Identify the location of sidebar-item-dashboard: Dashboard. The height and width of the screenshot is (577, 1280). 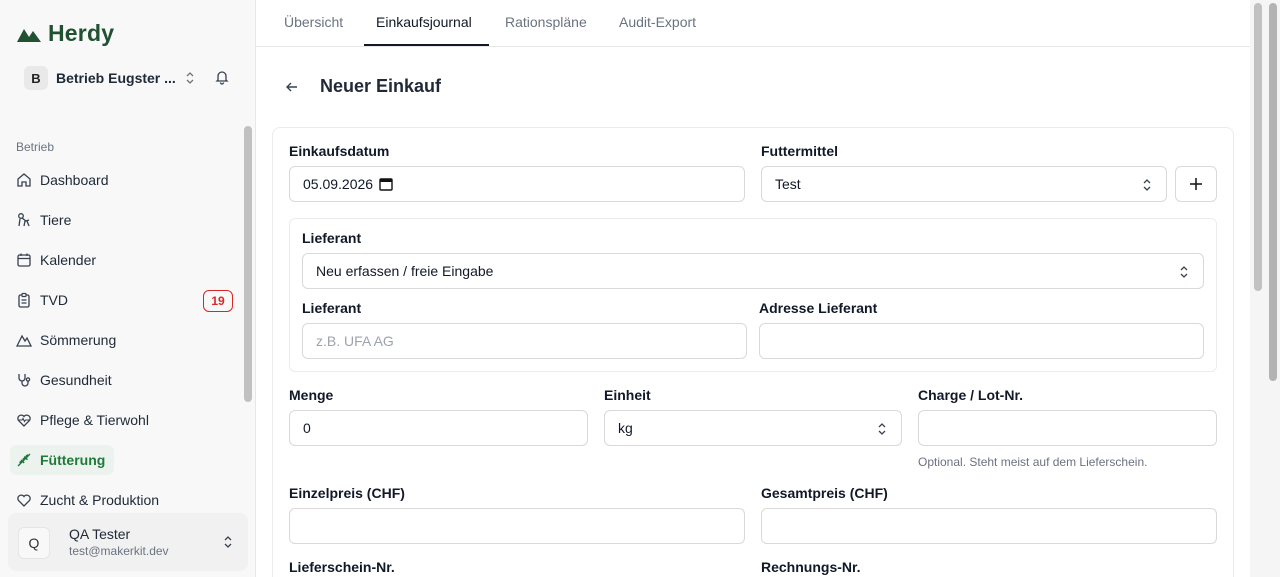
(124, 180).